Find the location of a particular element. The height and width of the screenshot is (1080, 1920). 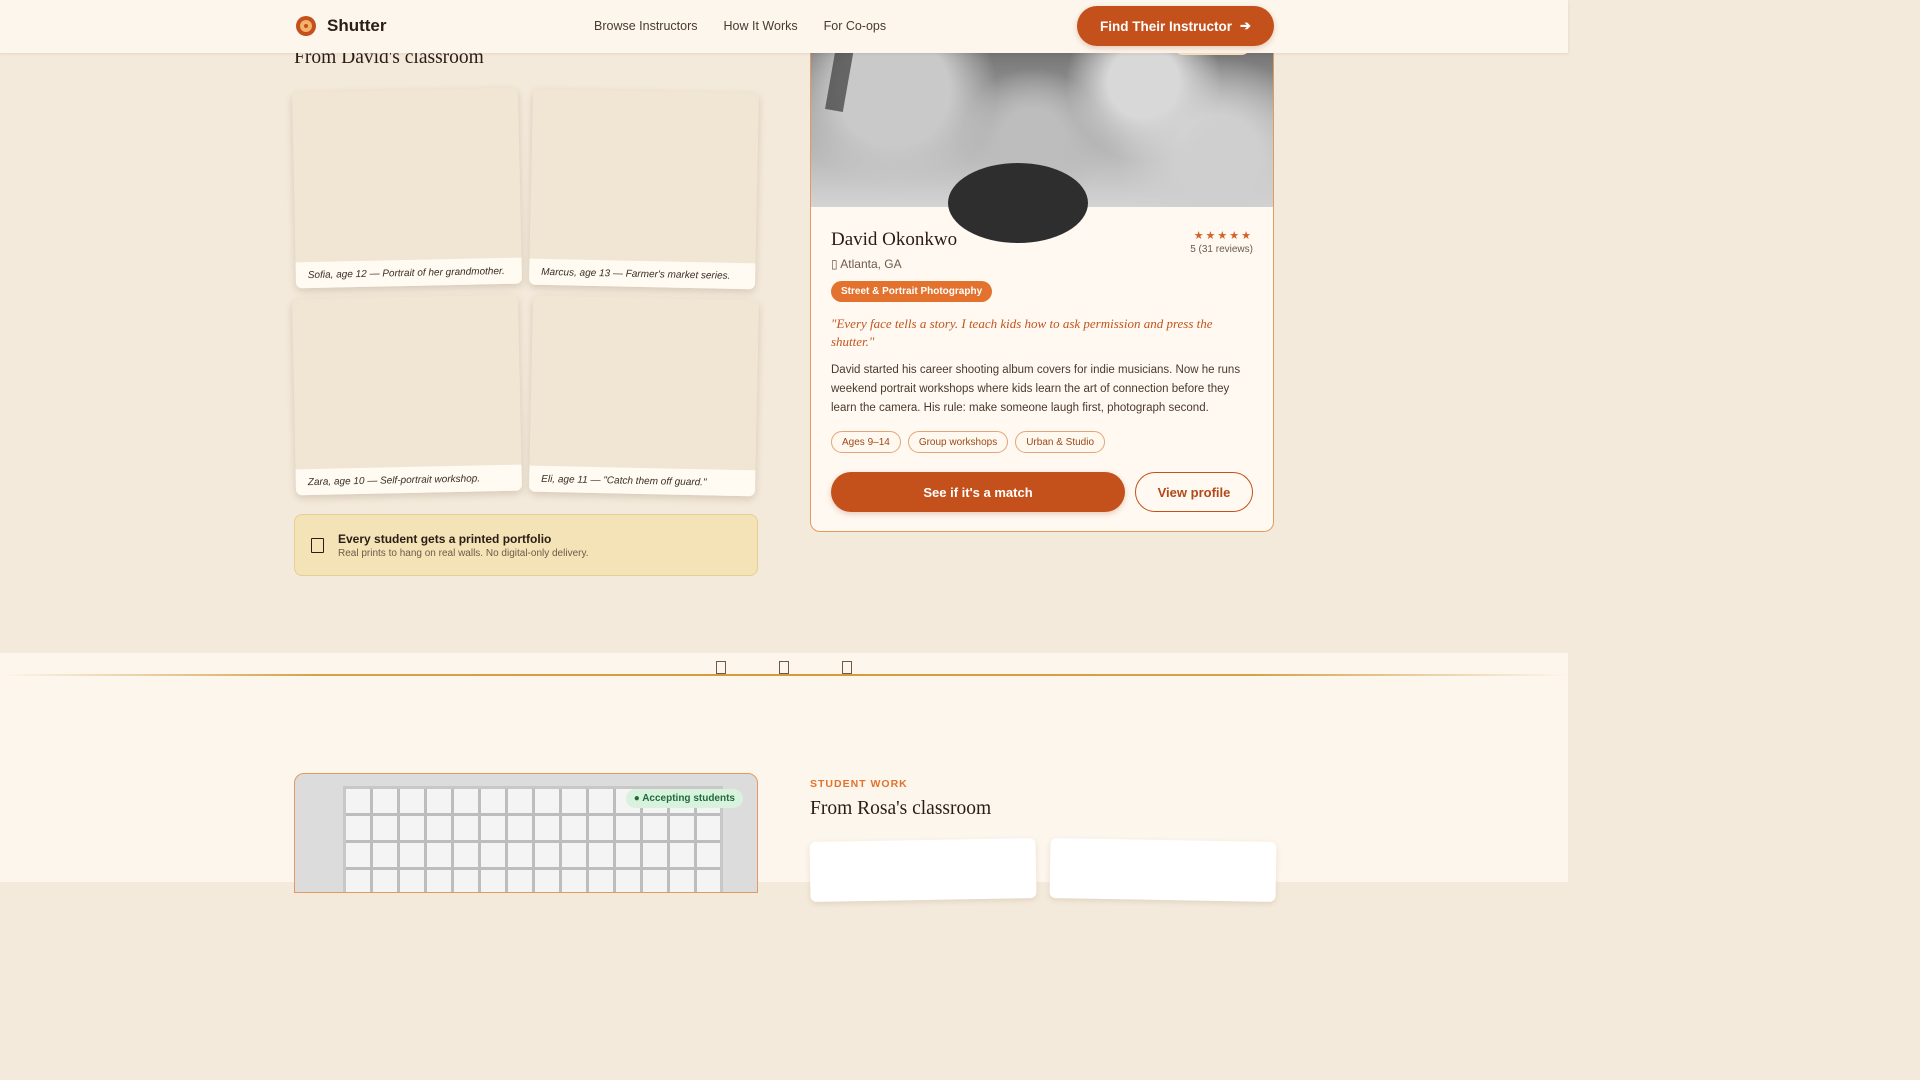

arrow-right-icon: ➔ is located at coordinates (1245, 25).